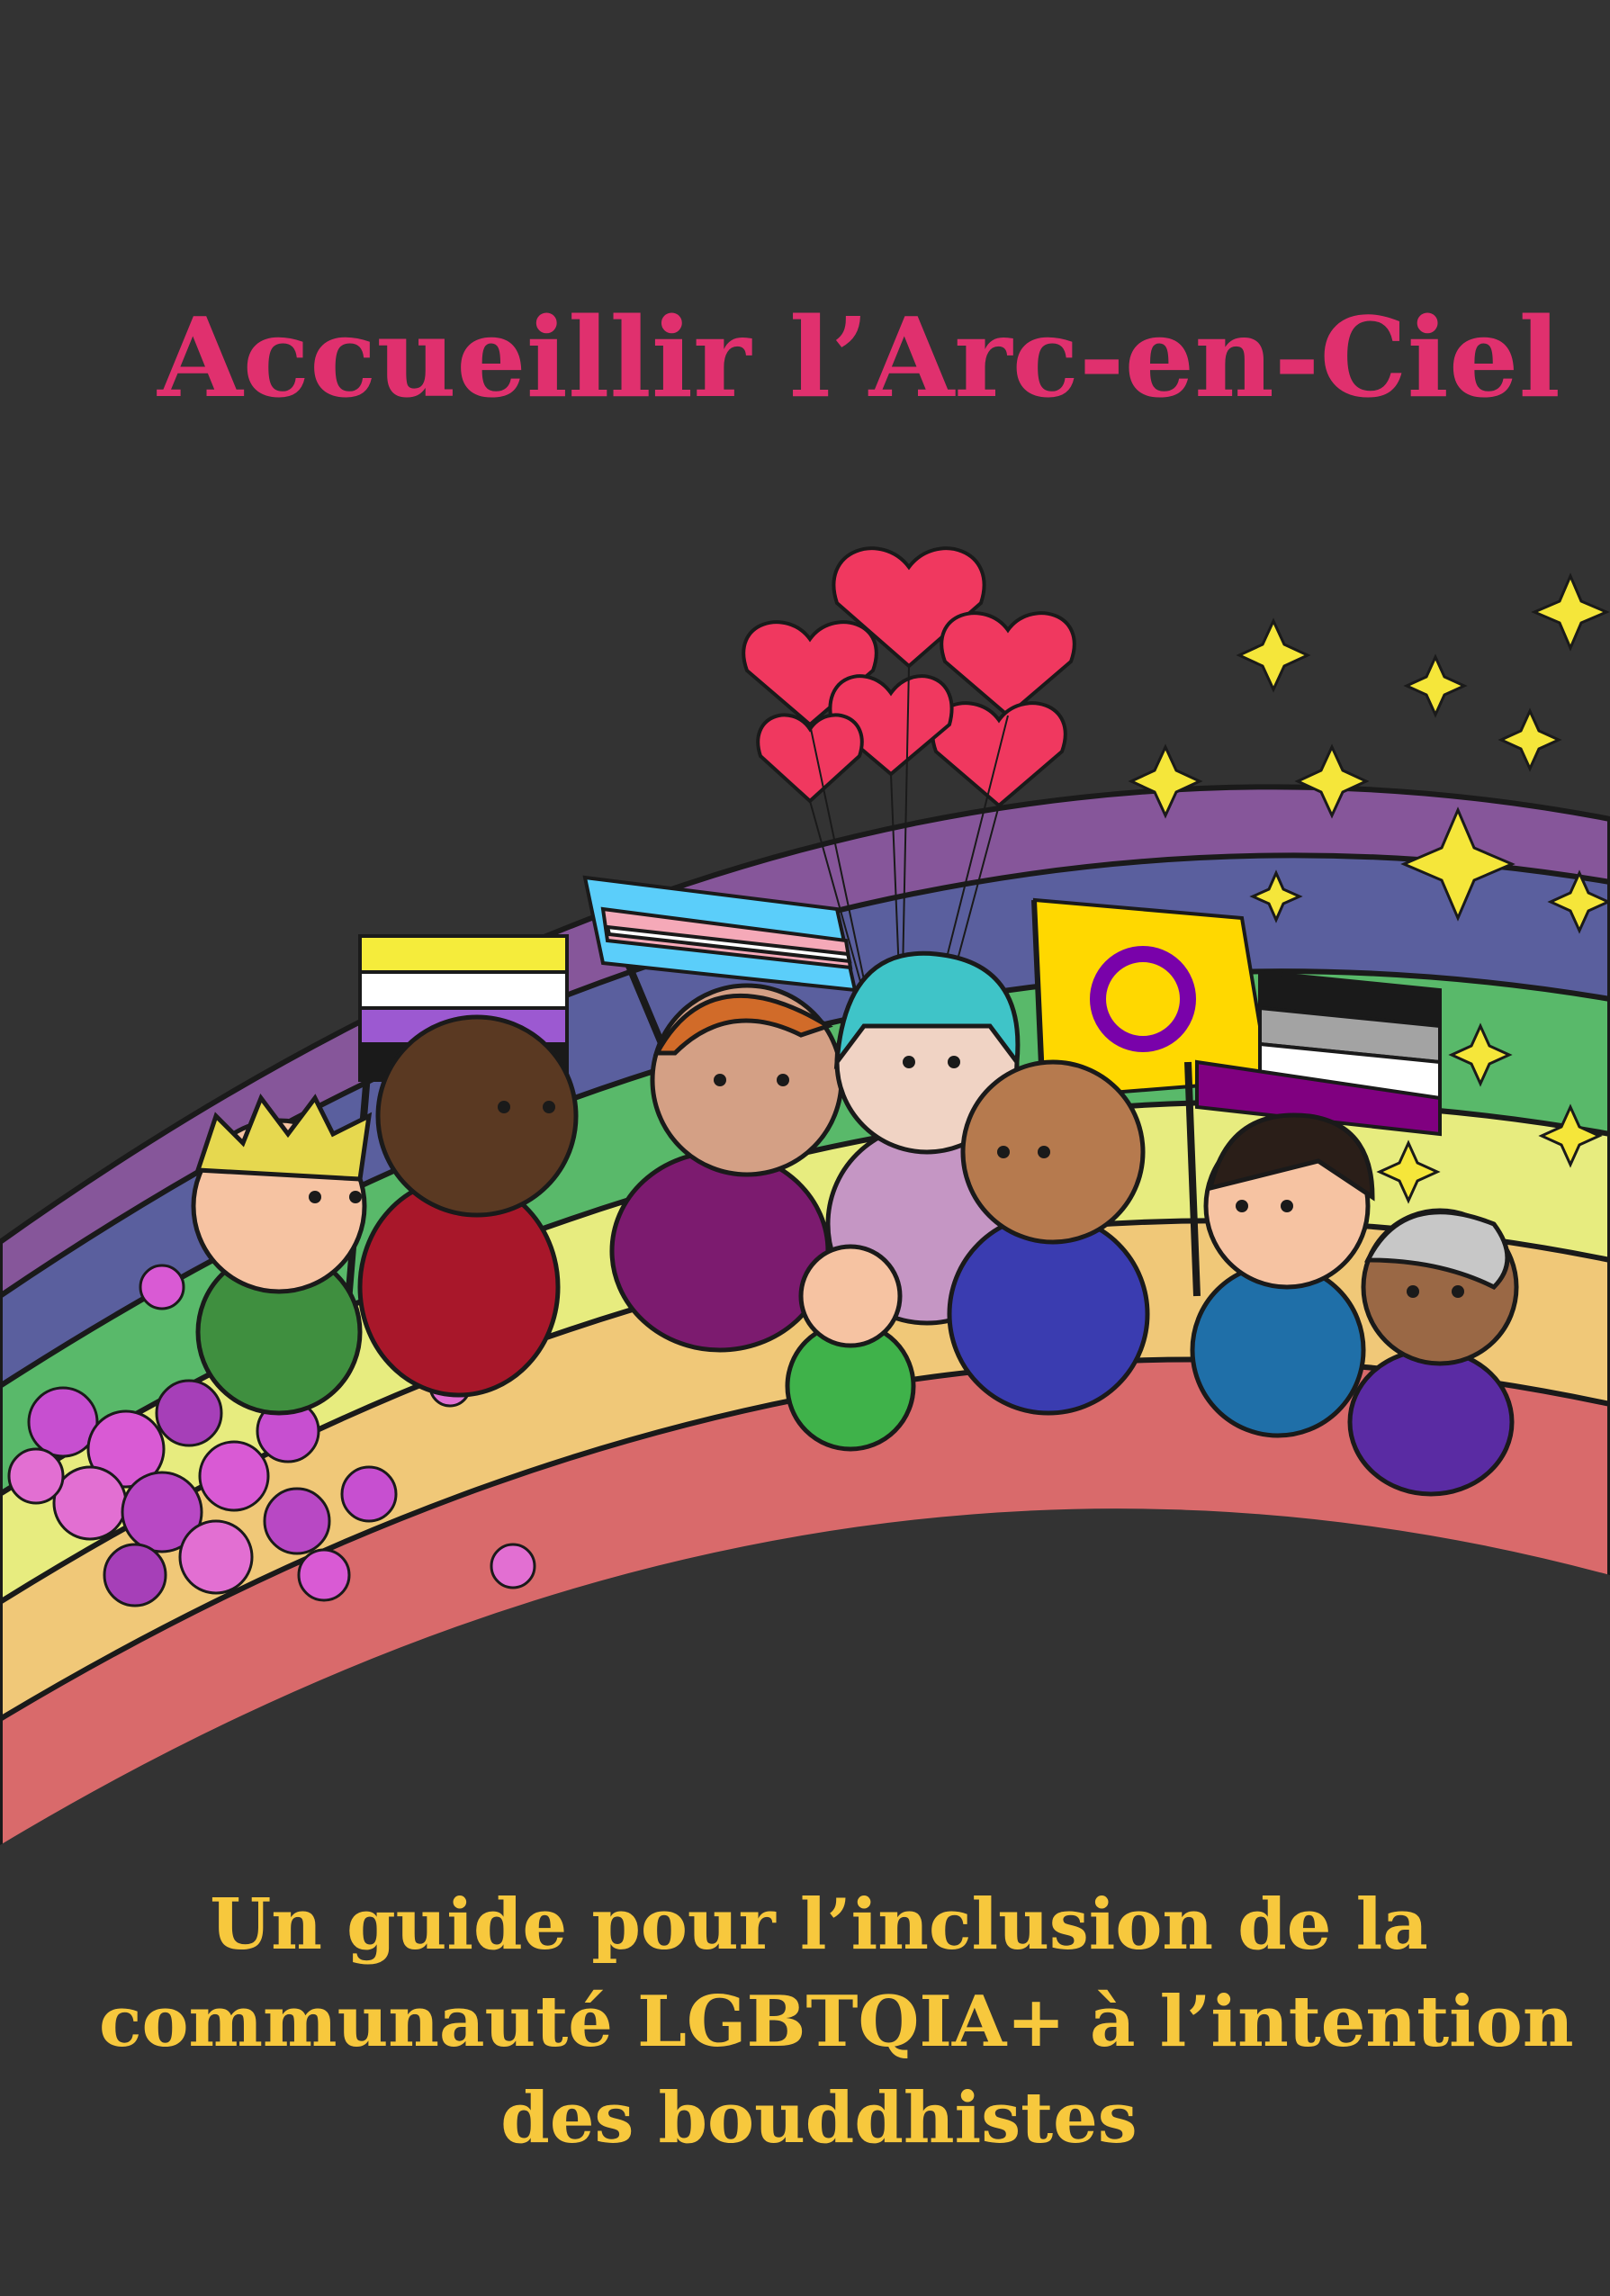 Image resolution: width=1610 pixels, height=2296 pixels. I want to click on subtitle-line: communauté LGBTQIA+ à l’intention, so click(837, 2021).